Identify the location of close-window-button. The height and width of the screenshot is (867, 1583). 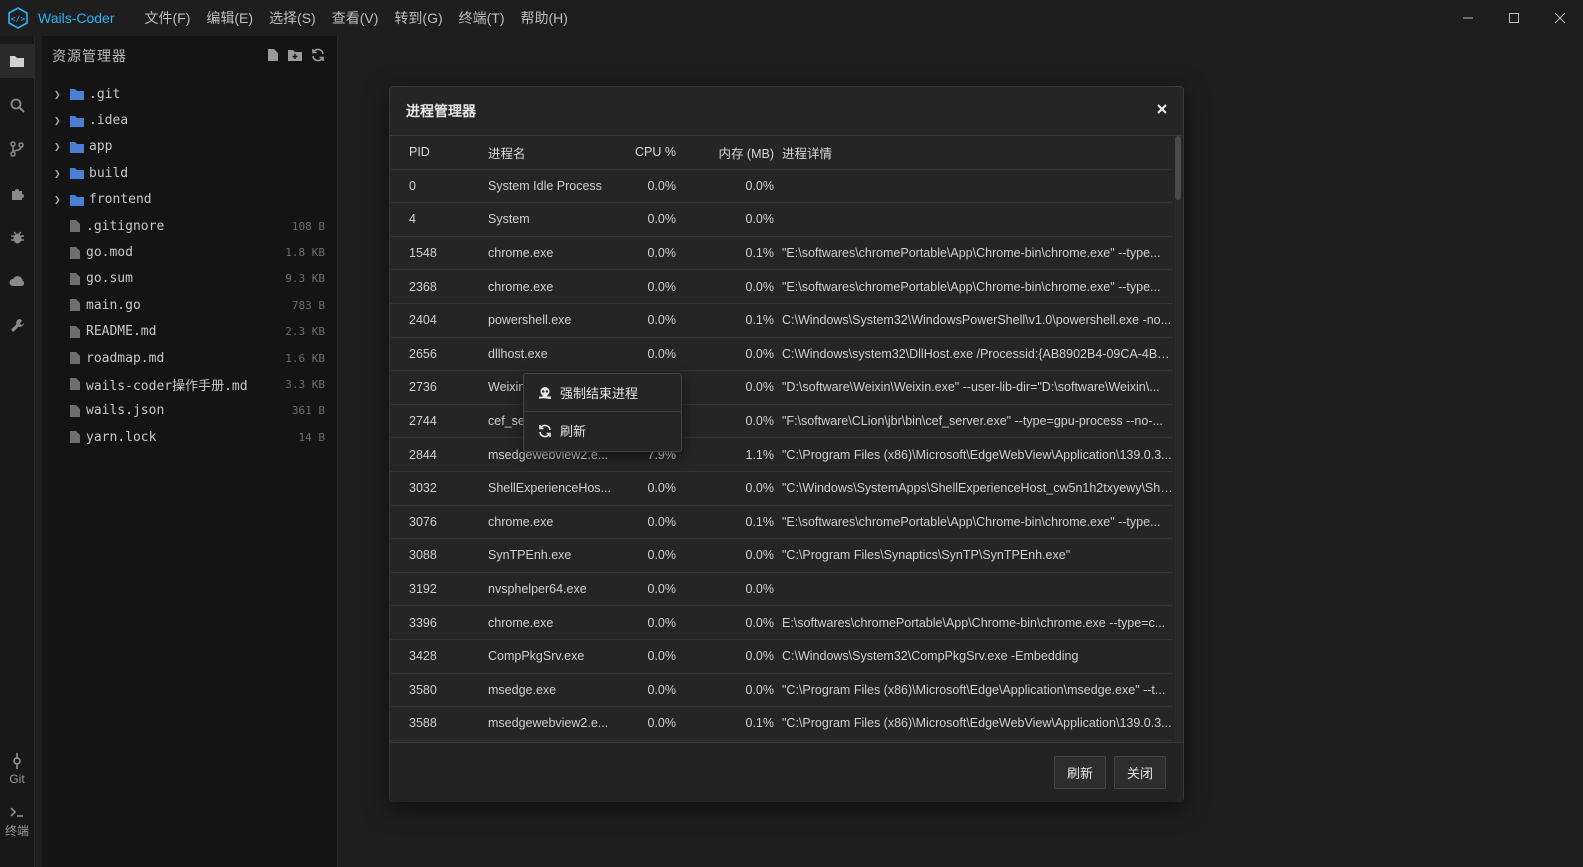
(1560, 18).